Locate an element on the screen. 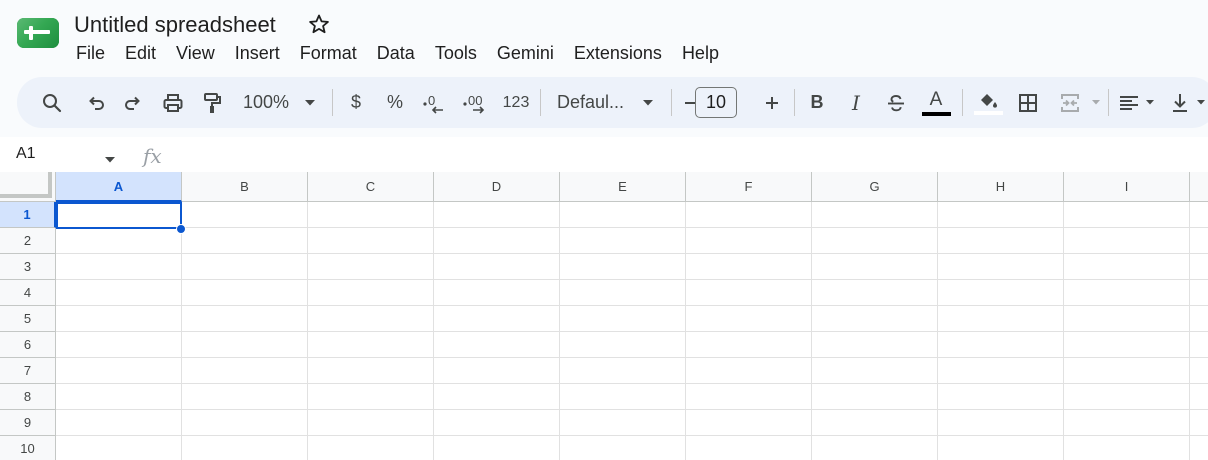 Image resolution: width=1208 pixels, height=460 pixels. increase-decimal-icon: 00 is located at coordinates (475, 102).